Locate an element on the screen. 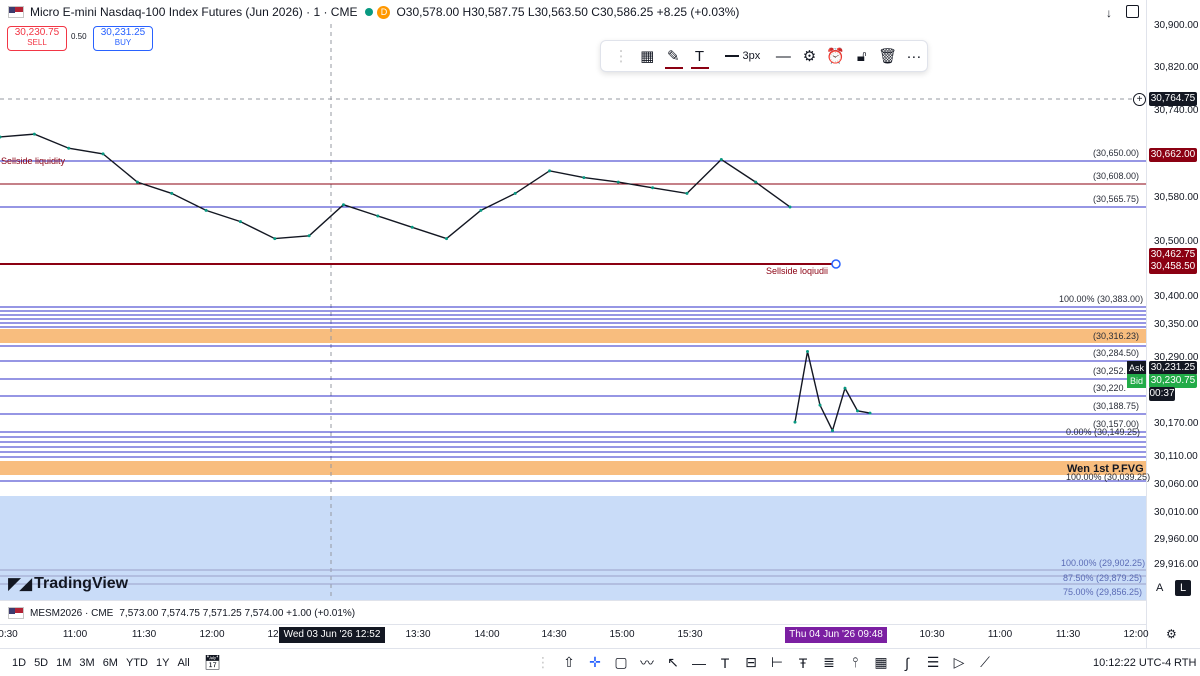 The width and height of the screenshot is (1200, 676). price-tick-label: 30,010.00 is located at coordinates (1176, 512).